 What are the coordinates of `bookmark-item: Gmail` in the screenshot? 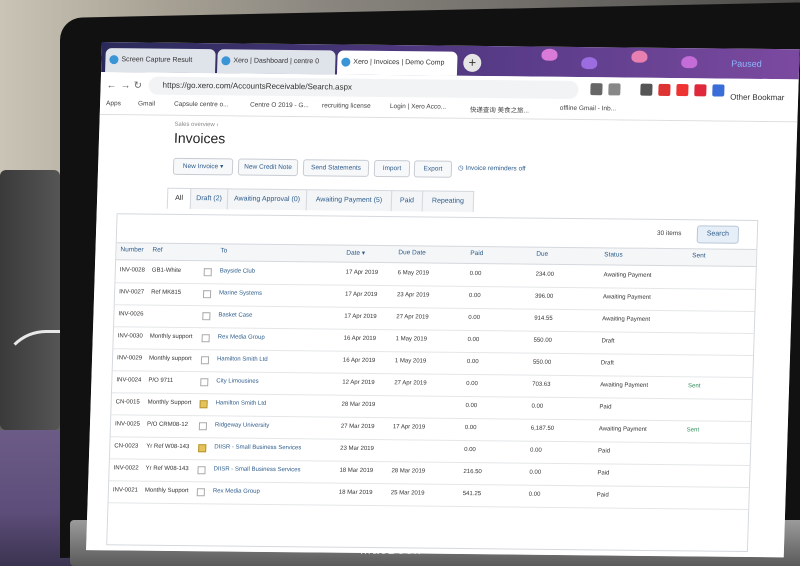 It's located at (146, 103).